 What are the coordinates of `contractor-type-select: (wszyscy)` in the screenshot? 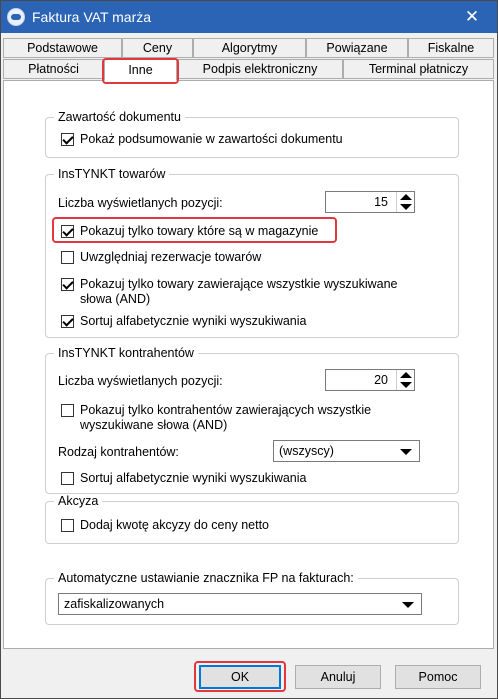 It's located at (346, 451).